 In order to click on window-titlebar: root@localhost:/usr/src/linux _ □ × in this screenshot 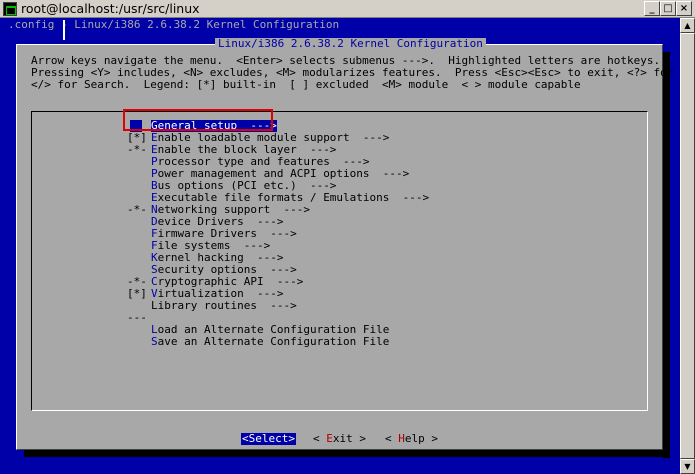, I will do `click(347, 9)`.